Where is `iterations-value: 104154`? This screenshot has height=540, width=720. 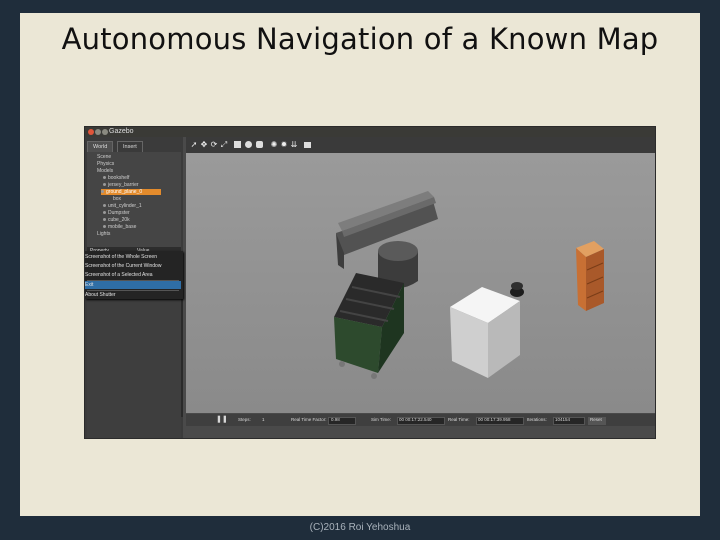 iterations-value: 104154 is located at coordinates (563, 419).